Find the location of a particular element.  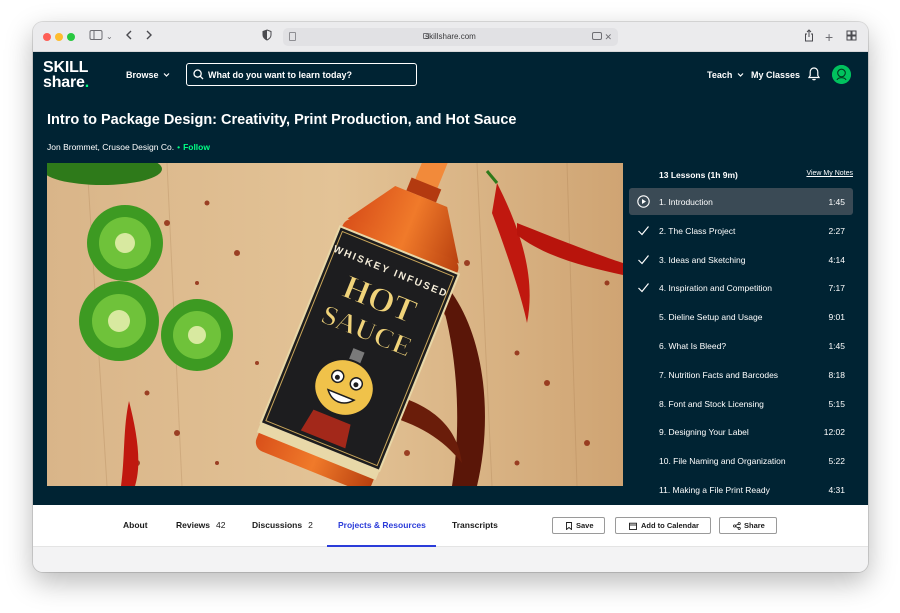

follow-button: Follow is located at coordinates (196, 147).